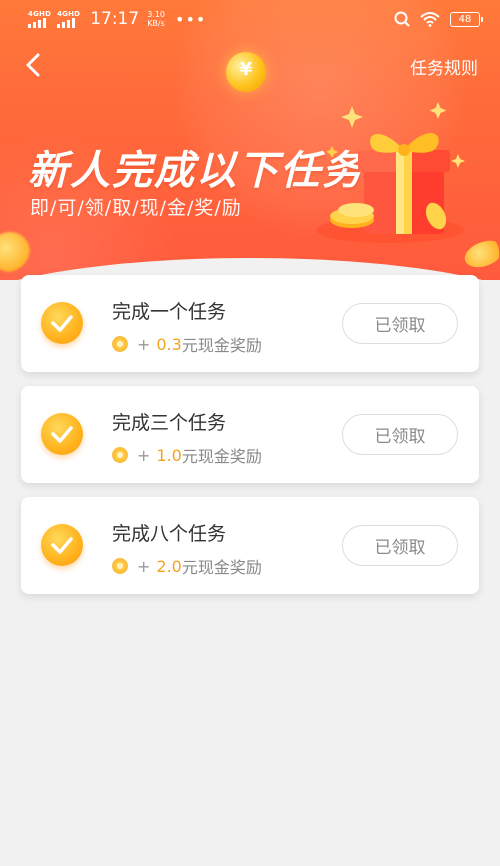 This screenshot has height=866, width=500. Describe the element at coordinates (169, 423) in the screenshot. I see `task-title: 完成三个任务` at that location.